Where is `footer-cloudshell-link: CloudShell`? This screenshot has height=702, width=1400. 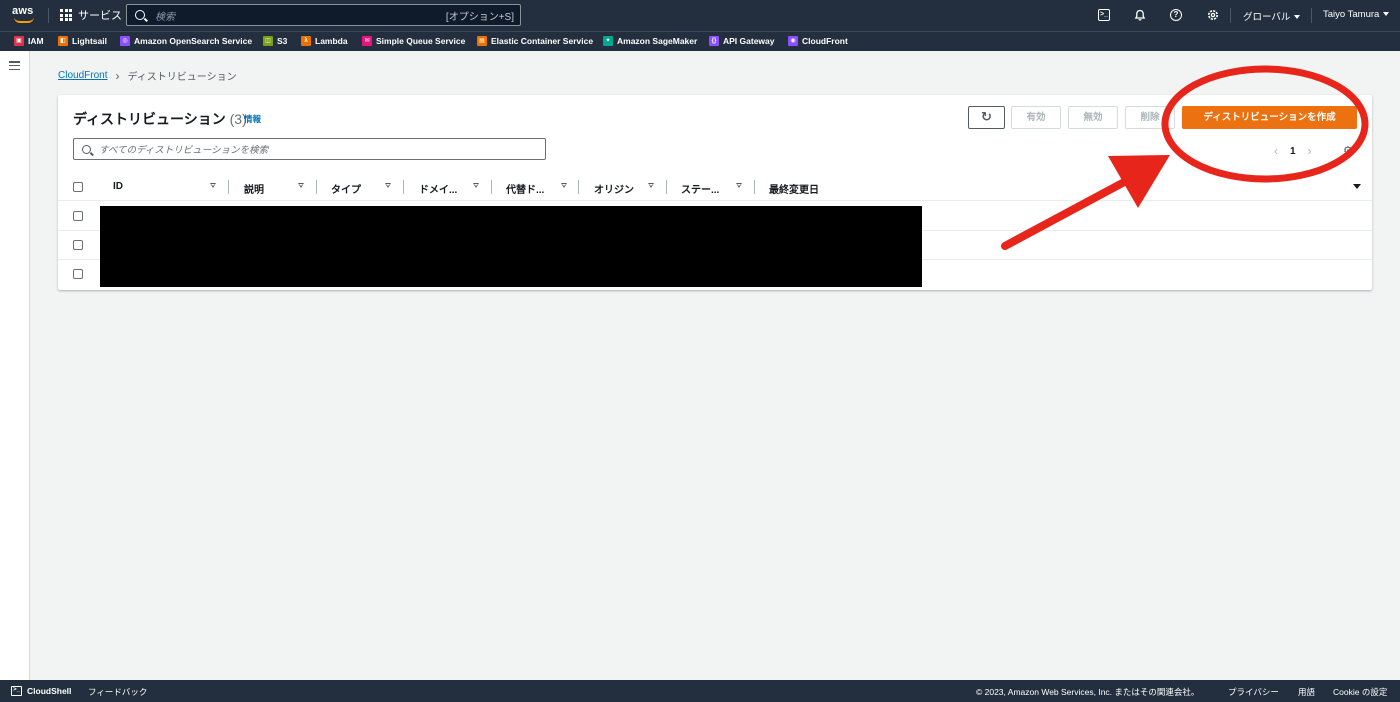
footer-cloudshell-link: CloudShell is located at coordinates (49, 691).